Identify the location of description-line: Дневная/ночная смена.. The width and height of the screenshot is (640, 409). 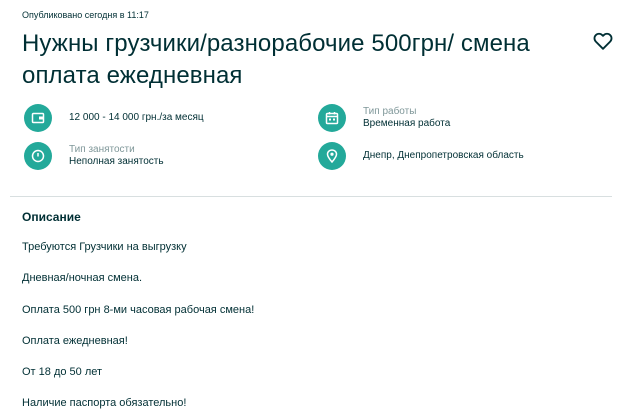
(82, 278).